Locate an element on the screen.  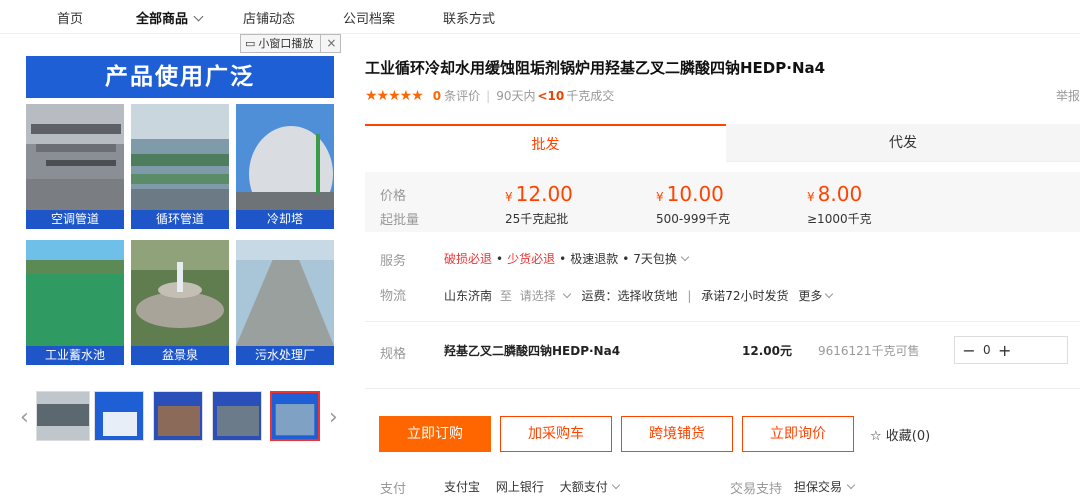
image-banner: 产品使用广泛 is located at coordinates (180, 77).